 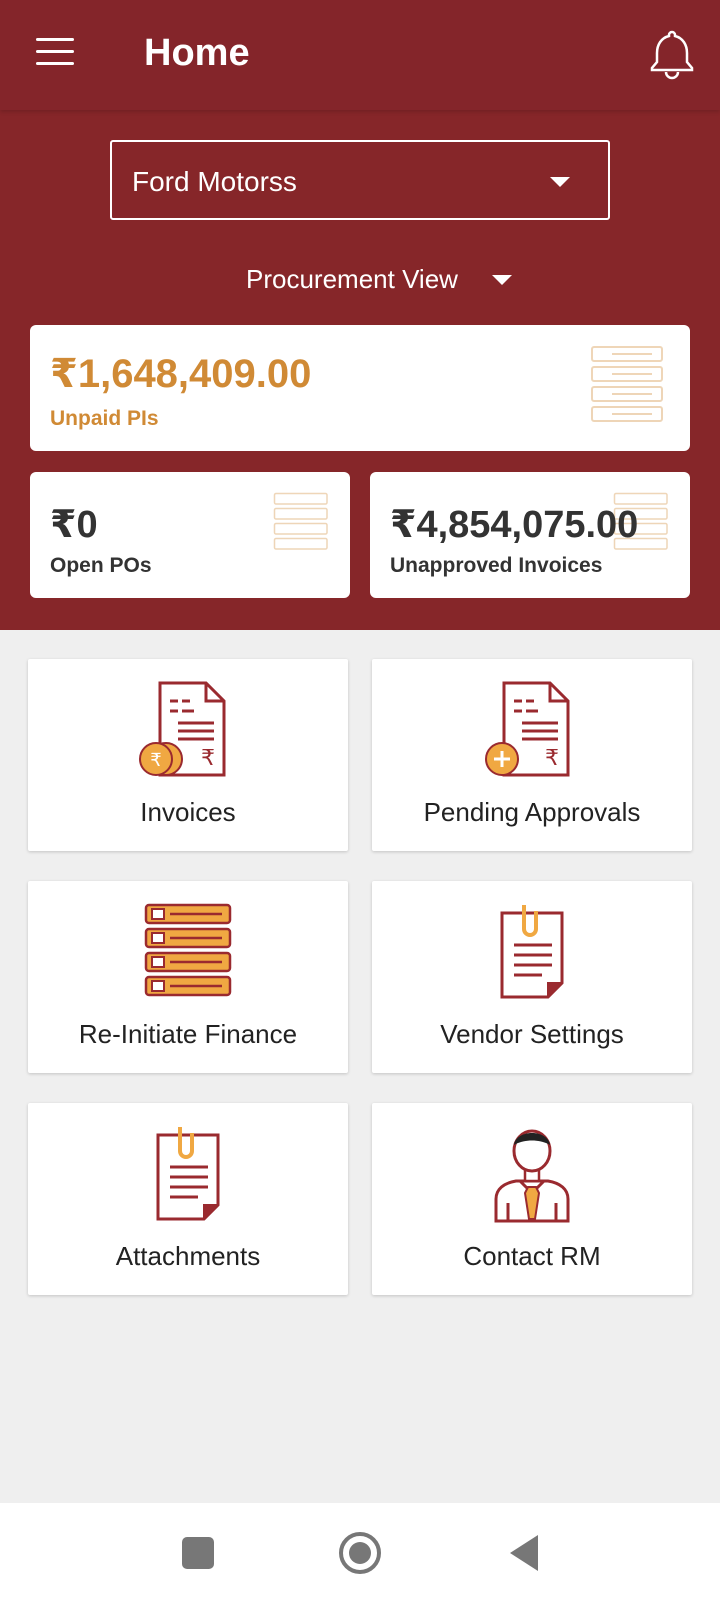 What do you see at coordinates (532, 1034) in the screenshot?
I see `tile-label: Vendor Settings` at bounding box center [532, 1034].